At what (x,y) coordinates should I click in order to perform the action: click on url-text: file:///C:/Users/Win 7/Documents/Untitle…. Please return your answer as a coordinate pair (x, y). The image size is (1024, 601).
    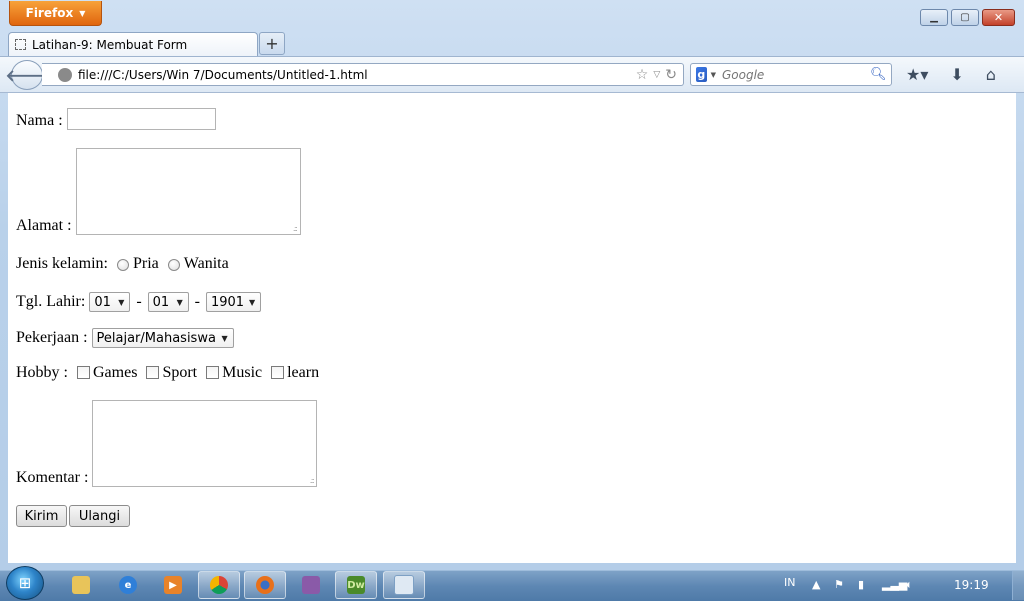
    Looking at the image, I should click on (357, 75).